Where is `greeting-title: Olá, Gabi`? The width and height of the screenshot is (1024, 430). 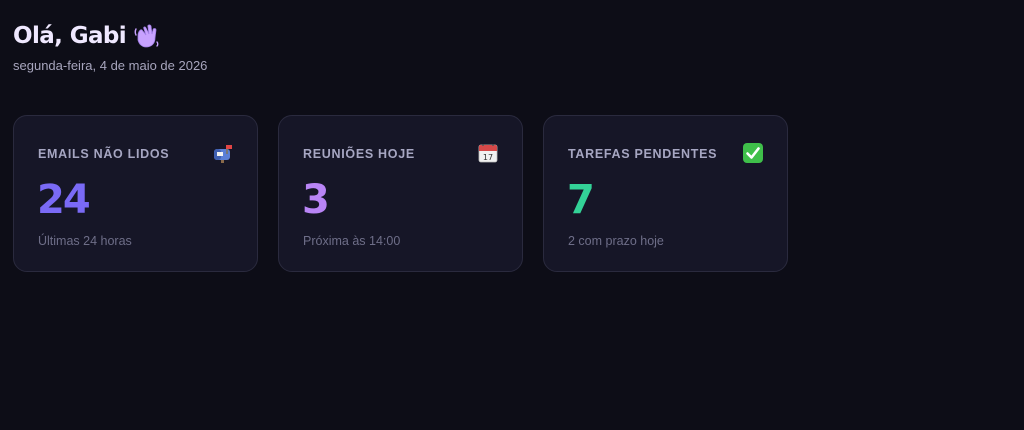 greeting-title: Olá, Gabi is located at coordinates (70, 36).